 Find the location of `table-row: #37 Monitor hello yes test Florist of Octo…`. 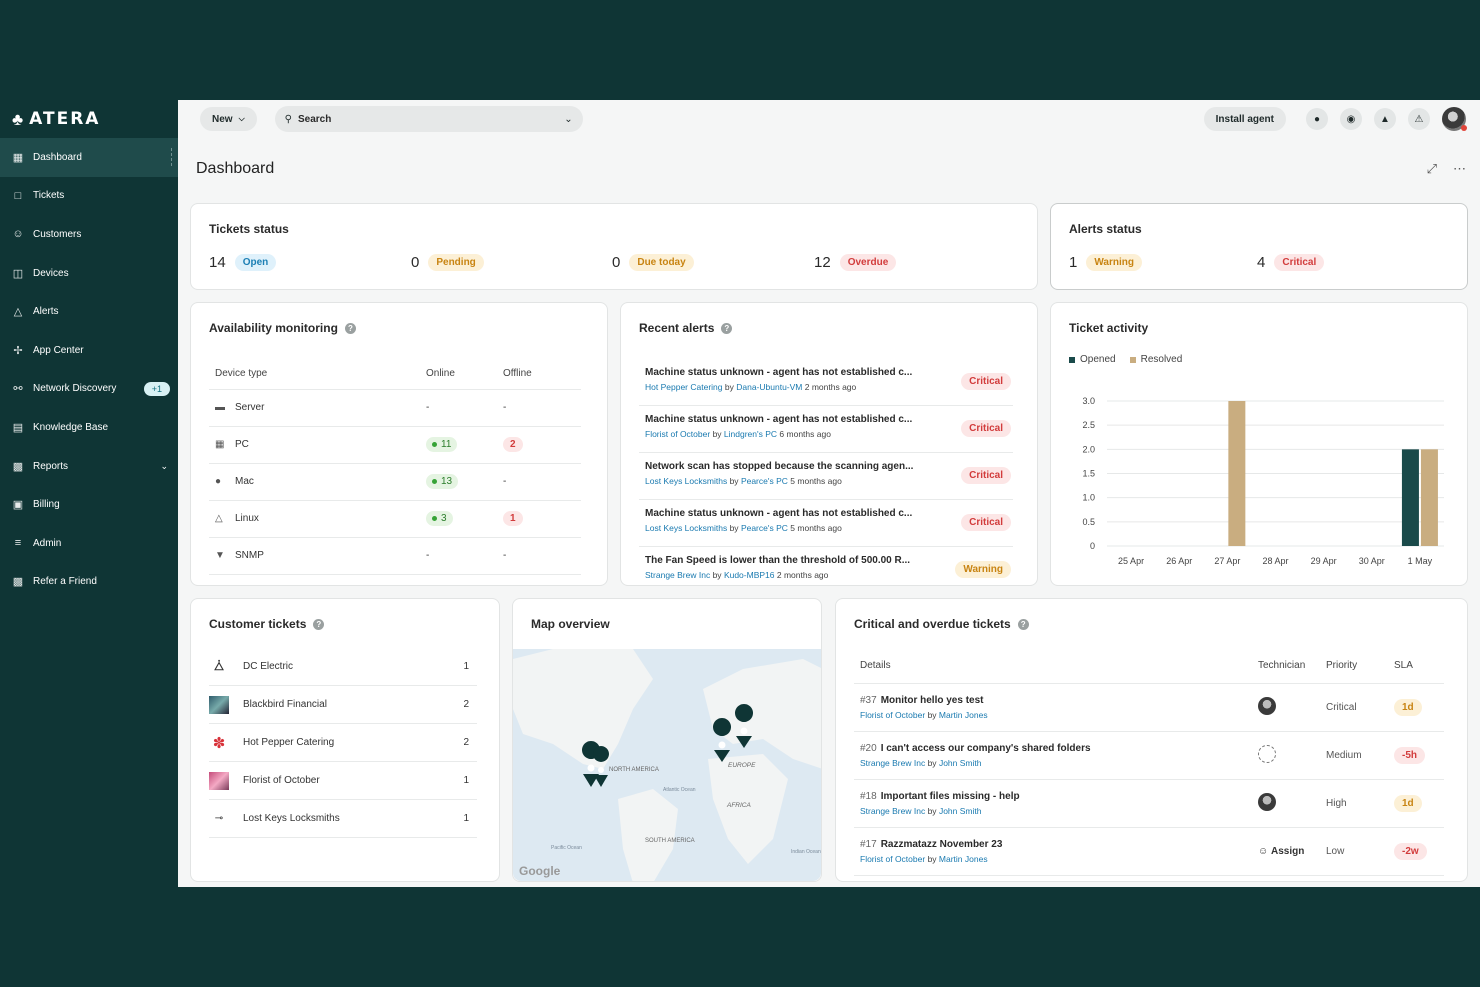

table-row: #37 Monitor hello yes test Florist of Octo… is located at coordinates (1149, 707).